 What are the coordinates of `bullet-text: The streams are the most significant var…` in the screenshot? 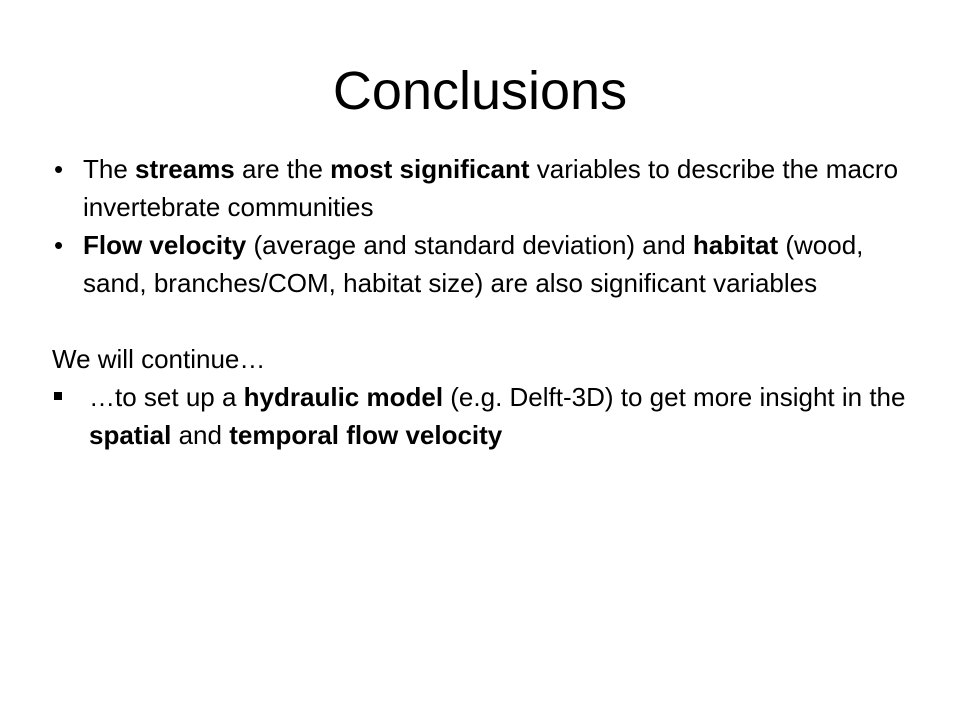 It's located at (491, 188).